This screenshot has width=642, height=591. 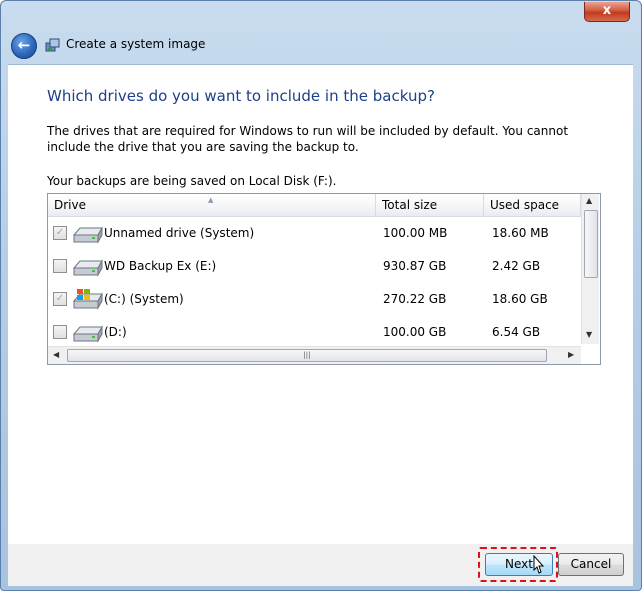 I want to click on drive-total-size: 100.00 MB, so click(x=415, y=233).